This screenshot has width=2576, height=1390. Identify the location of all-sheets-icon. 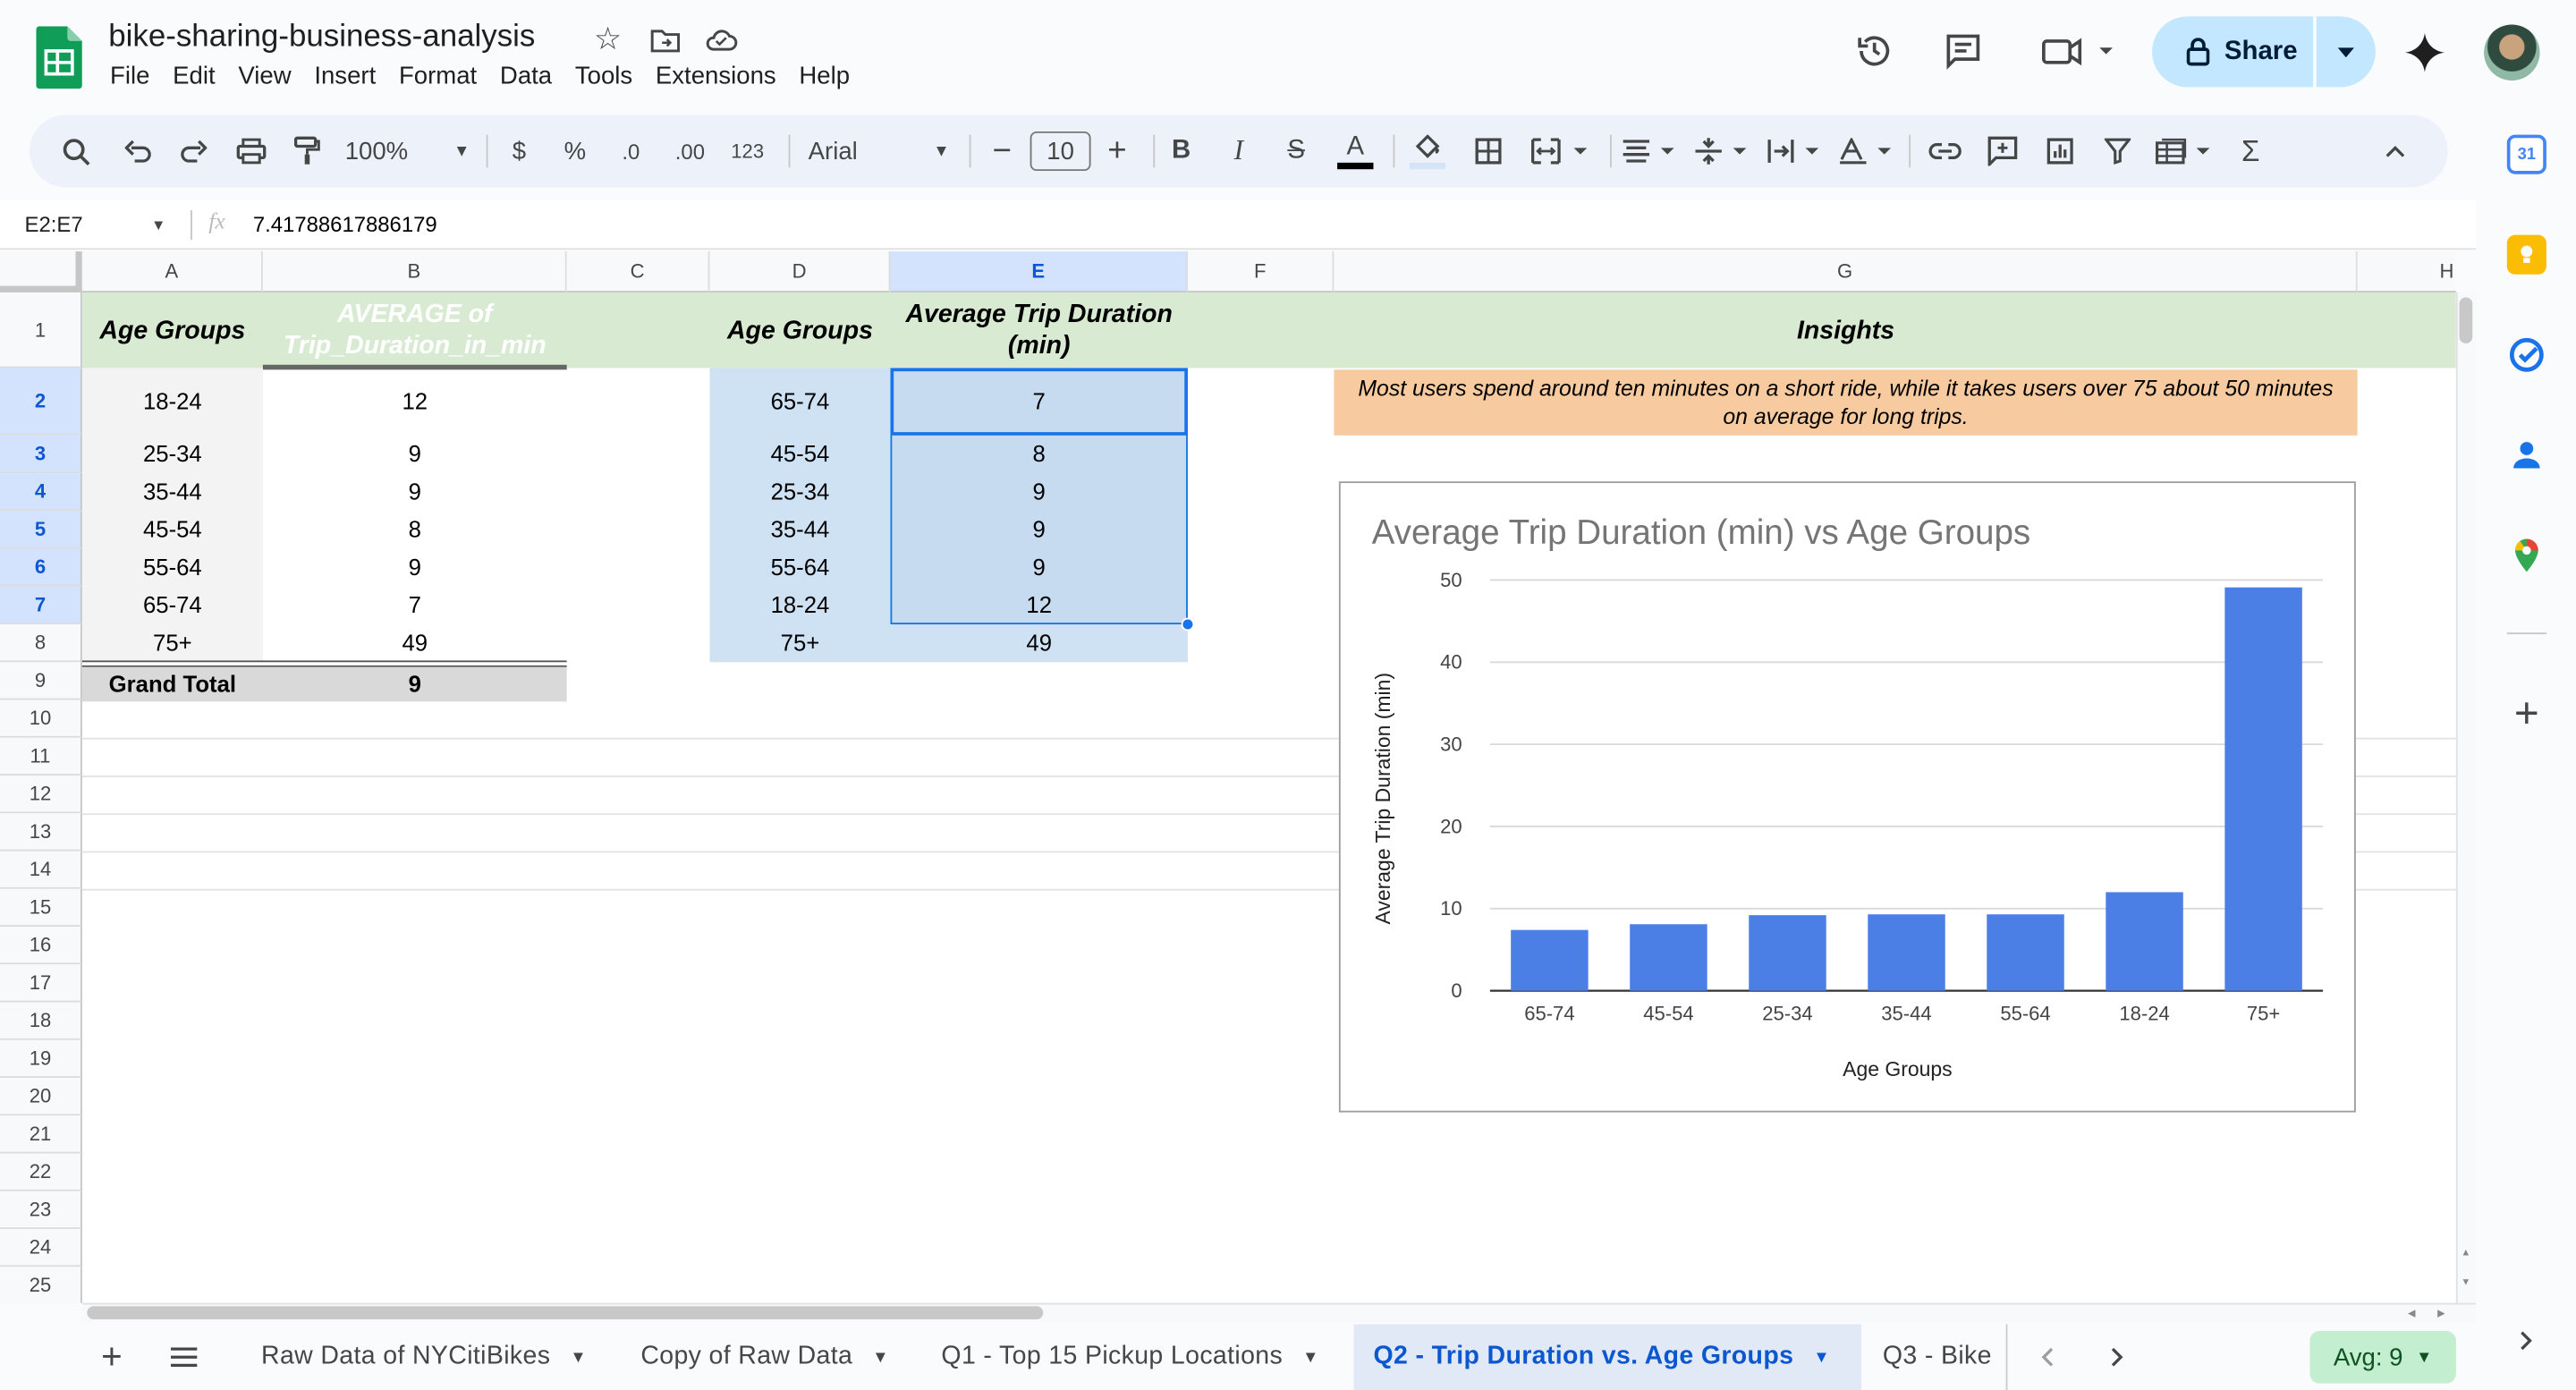
(184, 1357).